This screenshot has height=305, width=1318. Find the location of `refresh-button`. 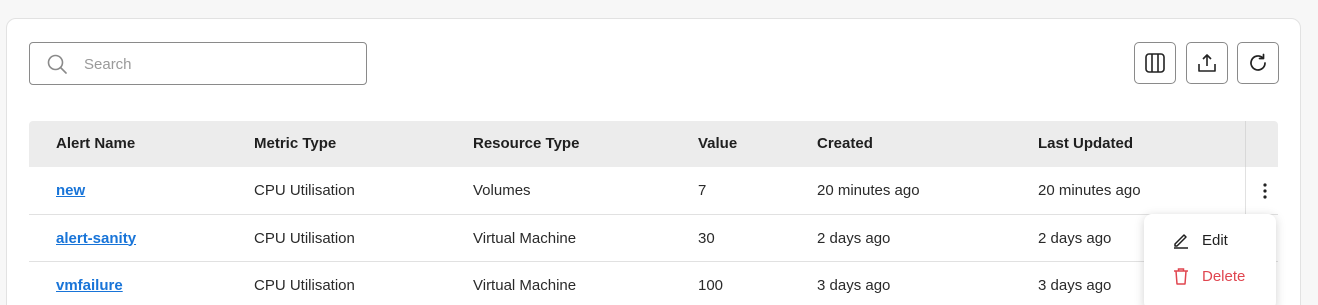

refresh-button is located at coordinates (1258, 63).